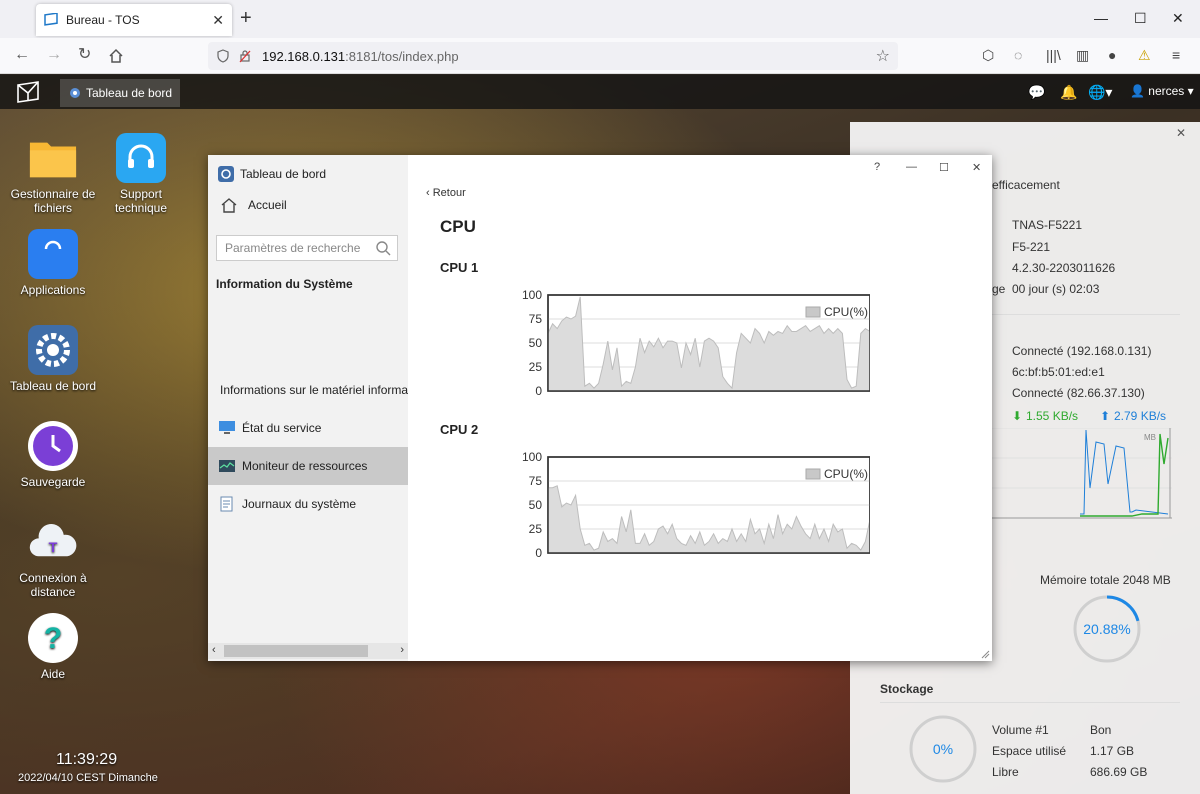 This screenshot has height=794, width=1200. What do you see at coordinates (51, 19) in the screenshot?
I see `tos-favicon-icon` at bounding box center [51, 19].